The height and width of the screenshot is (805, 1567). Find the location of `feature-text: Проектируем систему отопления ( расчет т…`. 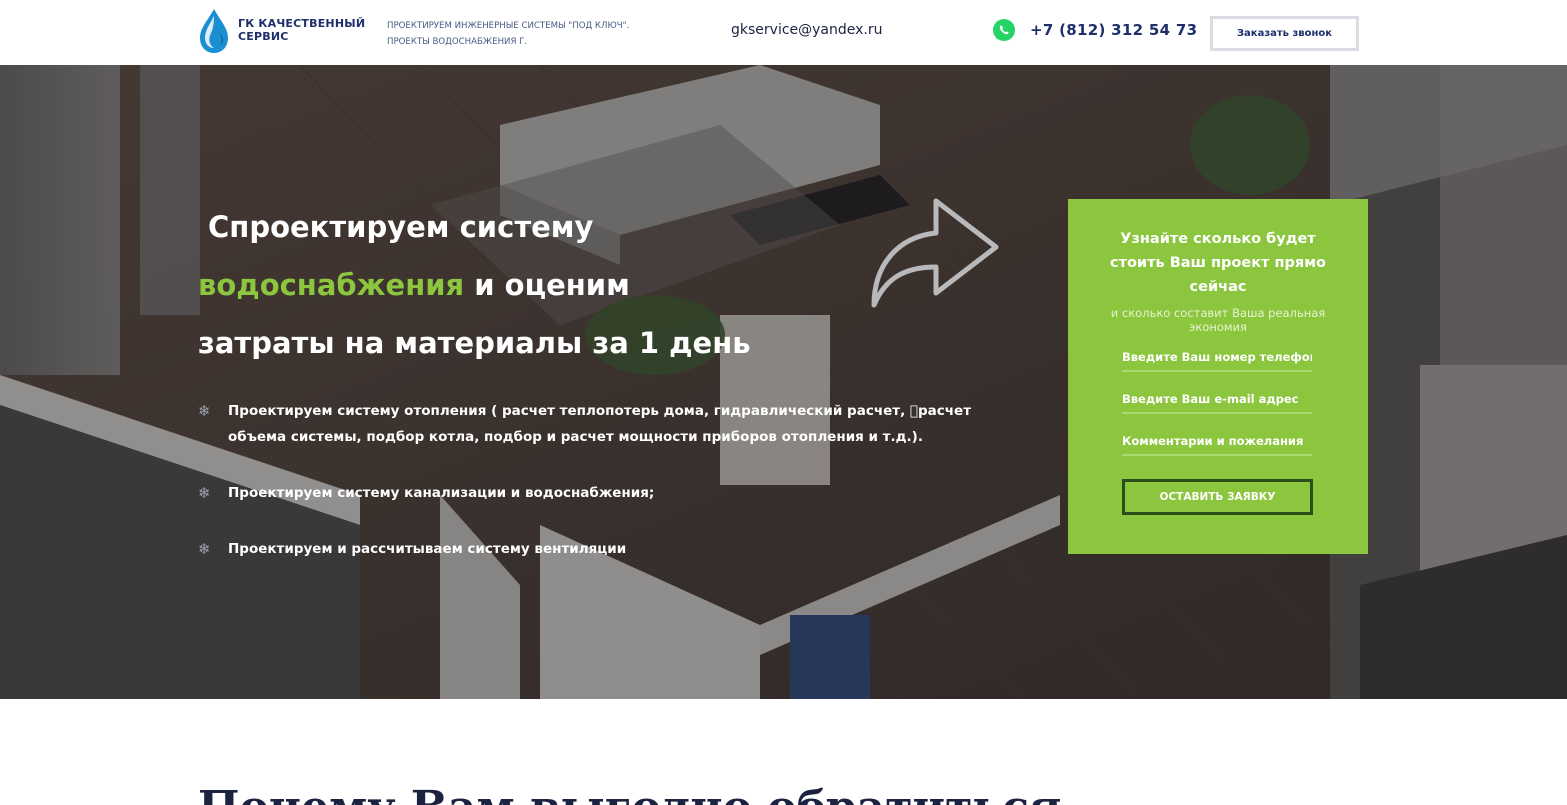

feature-text: Проектируем систему отопления ( расчет т… is located at coordinates (600, 424).